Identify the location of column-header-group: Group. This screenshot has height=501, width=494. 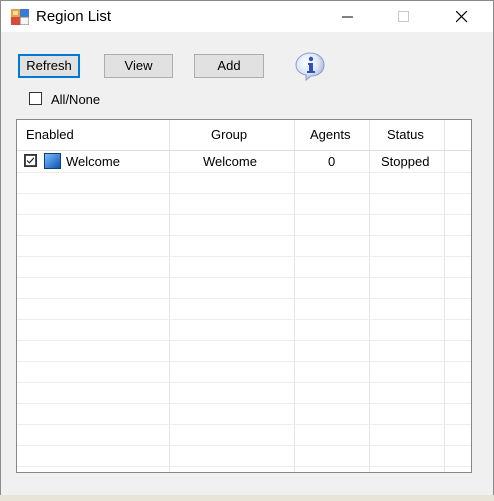
(229, 135).